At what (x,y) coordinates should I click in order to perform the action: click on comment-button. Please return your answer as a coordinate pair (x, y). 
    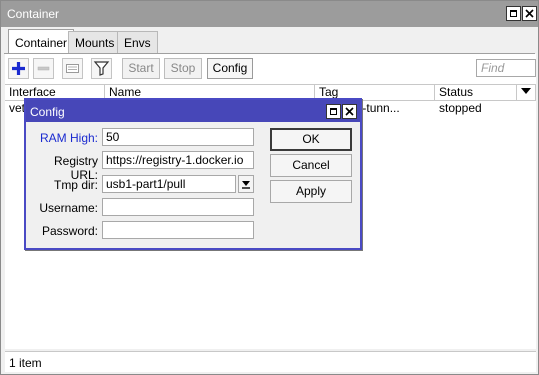
    Looking at the image, I should click on (72, 68).